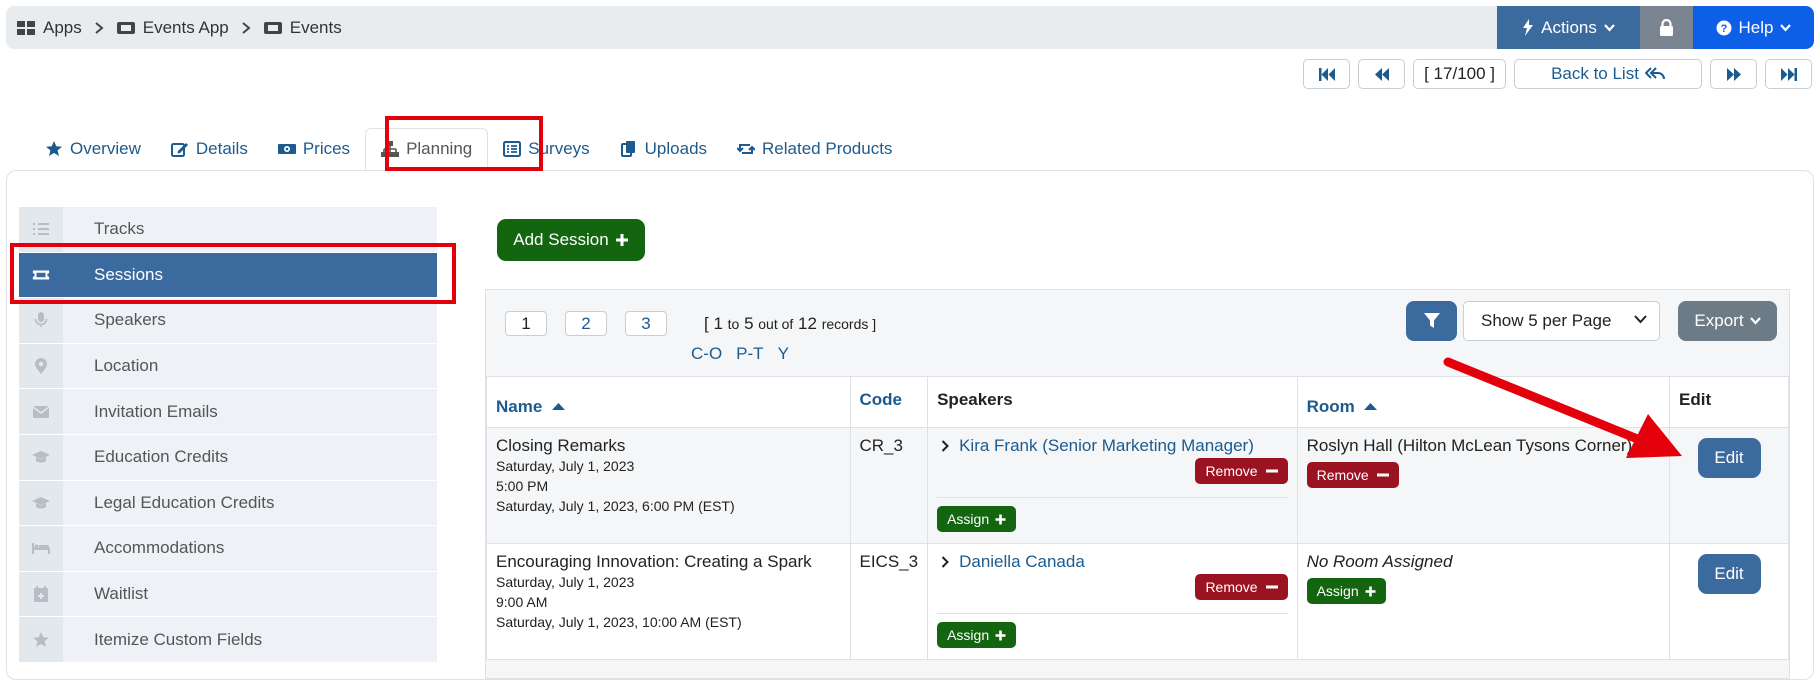 This screenshot has height=680, width=1820. Describe the element at coordinates (233, 273) in the screenshot. I see `sessions-item-highlight` at that location.